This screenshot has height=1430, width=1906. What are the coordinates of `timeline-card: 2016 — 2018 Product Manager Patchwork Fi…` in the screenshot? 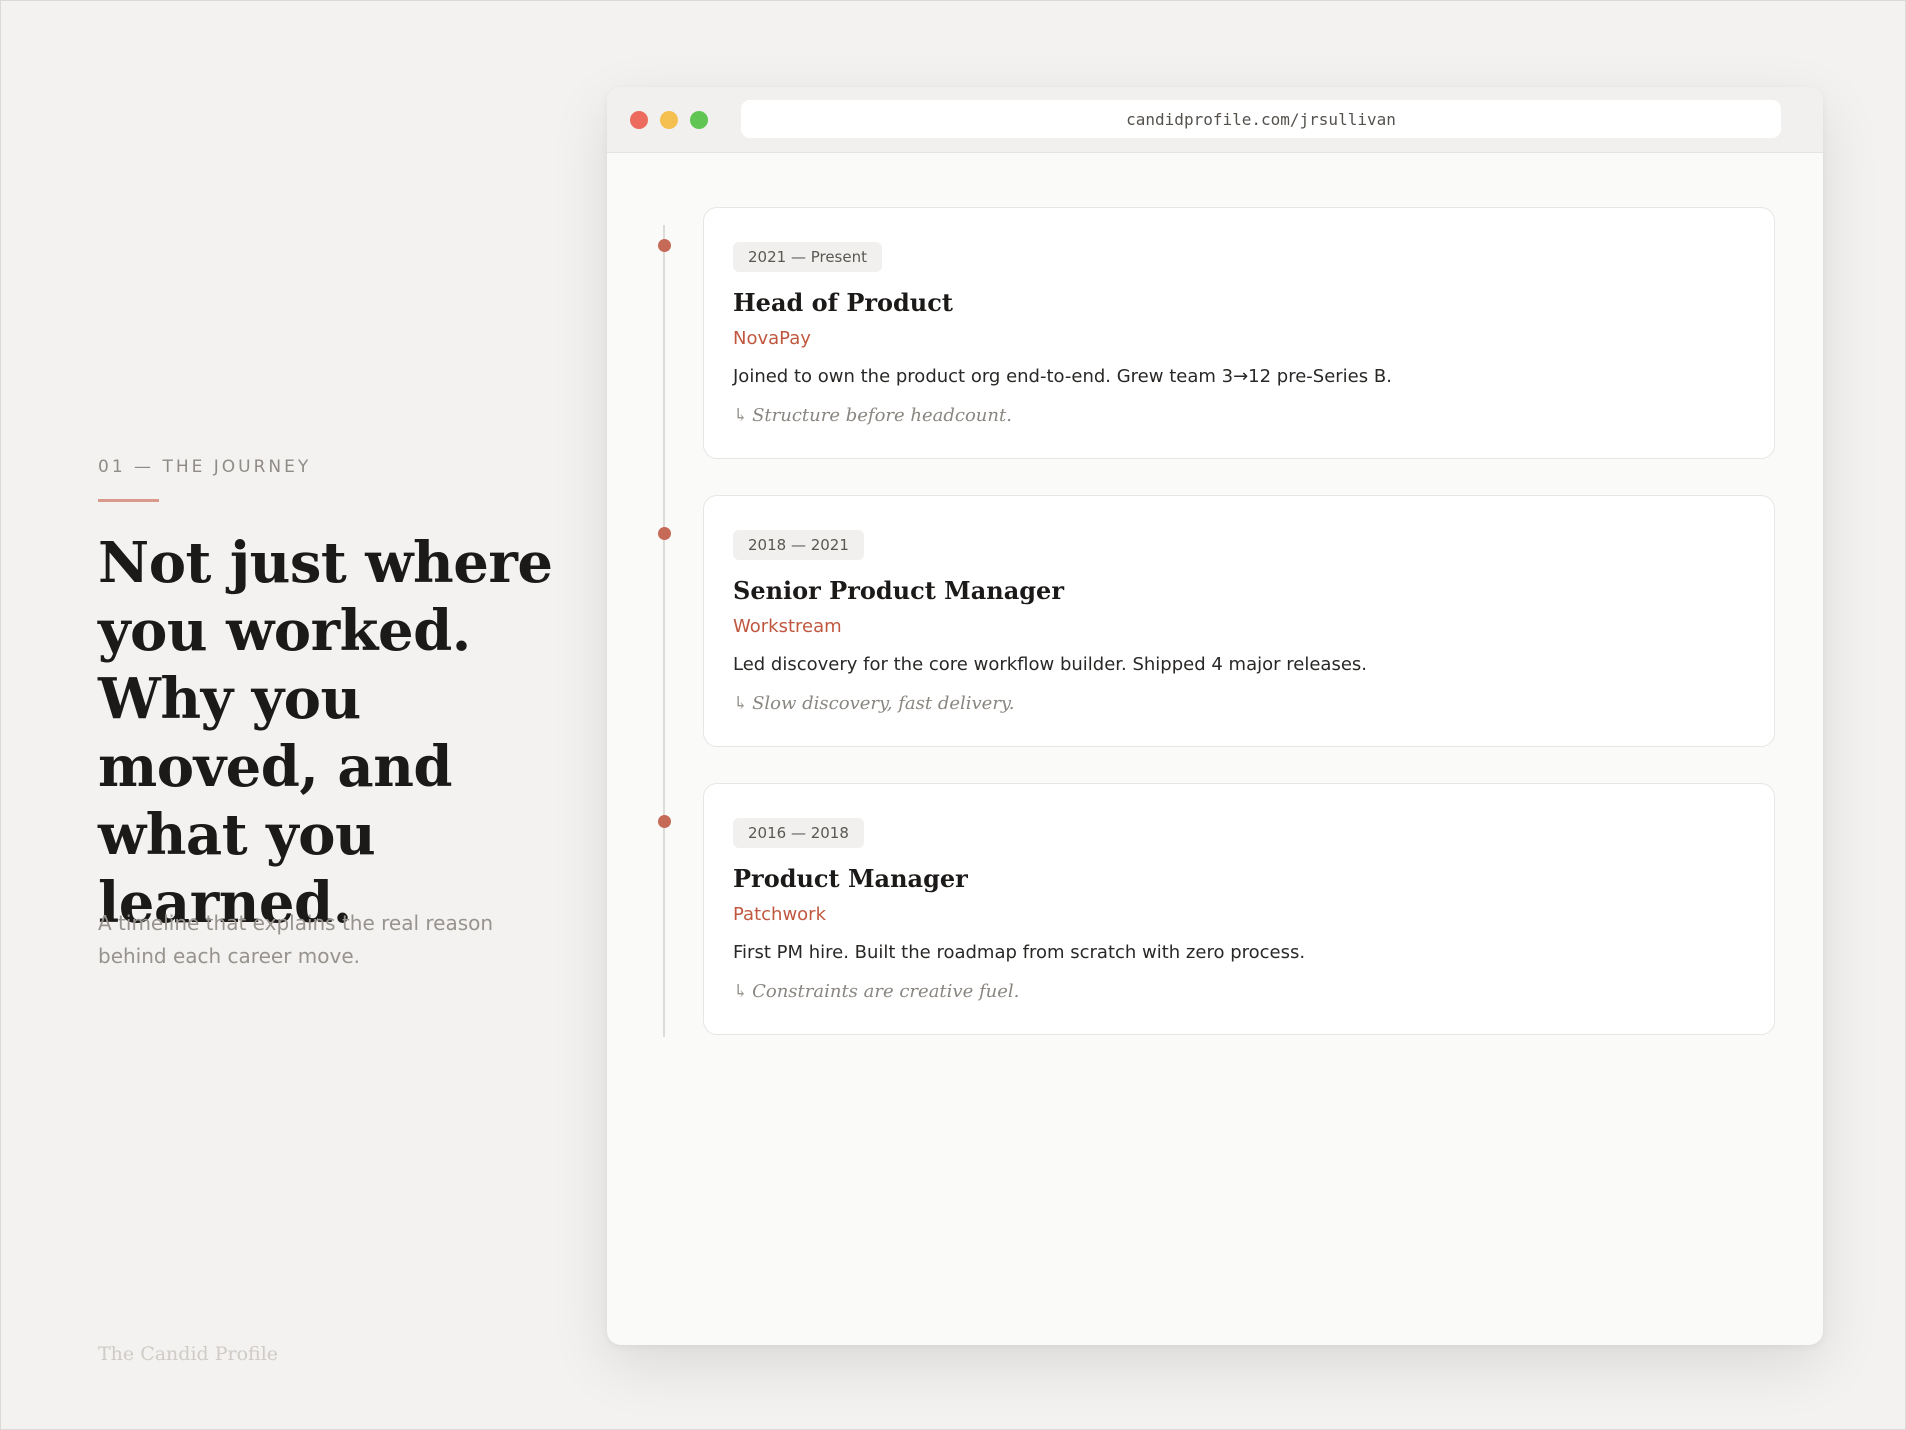 It's located at (1239, 909).